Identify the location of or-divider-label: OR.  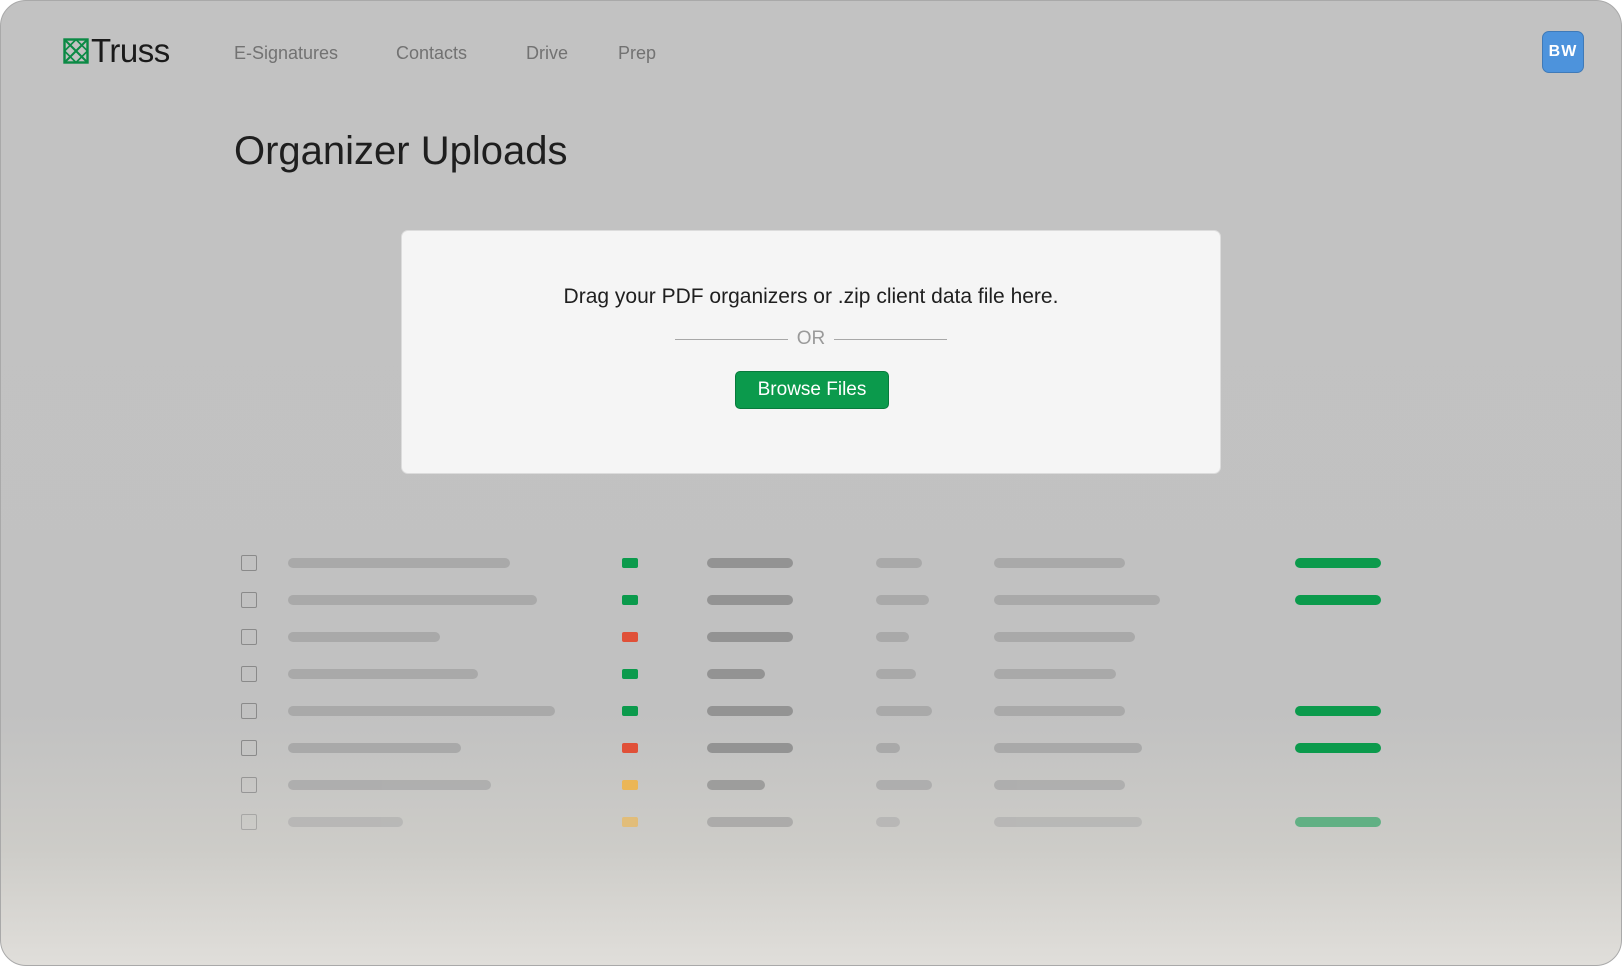
(811, 338).